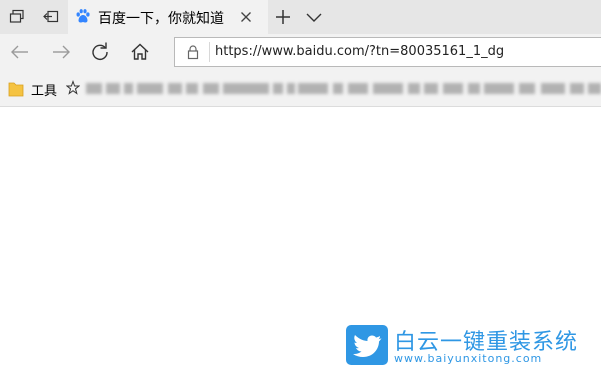 Image resolution: width=601 pixels, height=369 pixels. I want to click on tab-actions-icon, so click(16, 16).